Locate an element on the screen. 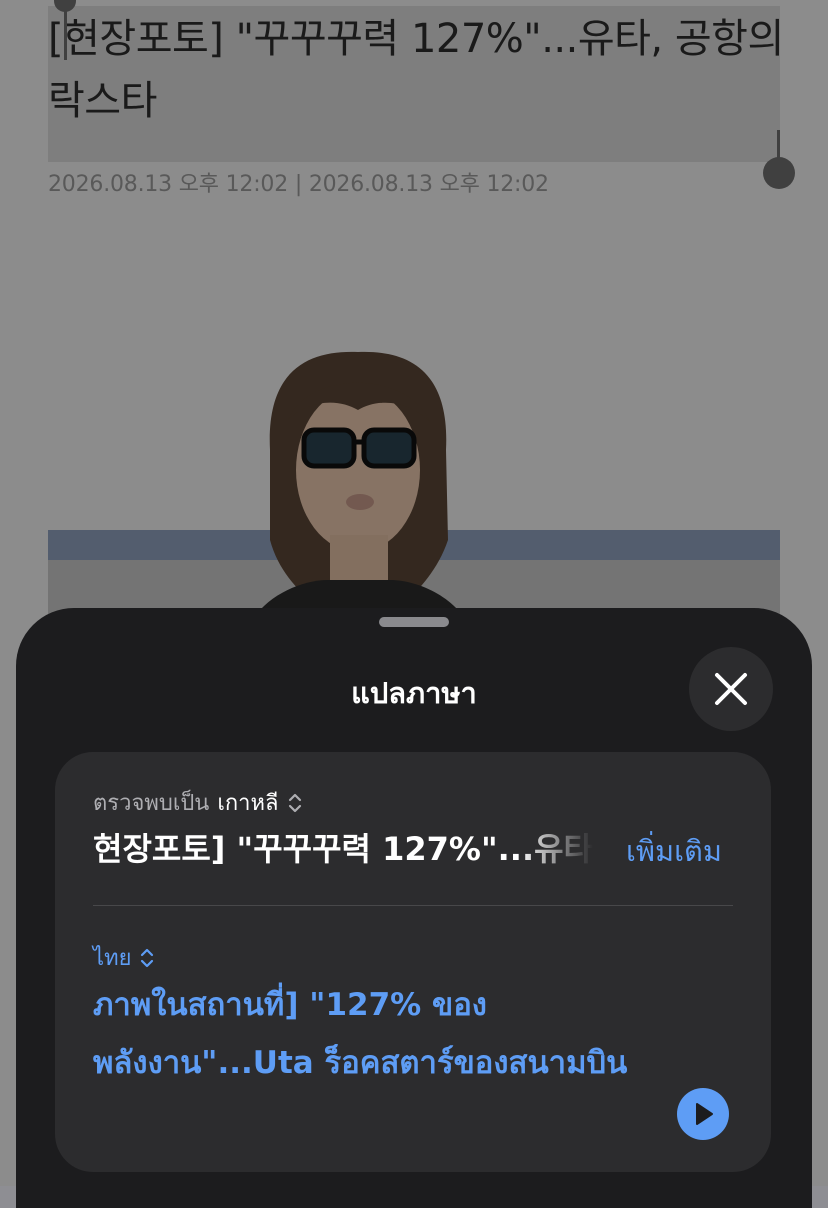  card-divider is located at coordinates (413, 905).